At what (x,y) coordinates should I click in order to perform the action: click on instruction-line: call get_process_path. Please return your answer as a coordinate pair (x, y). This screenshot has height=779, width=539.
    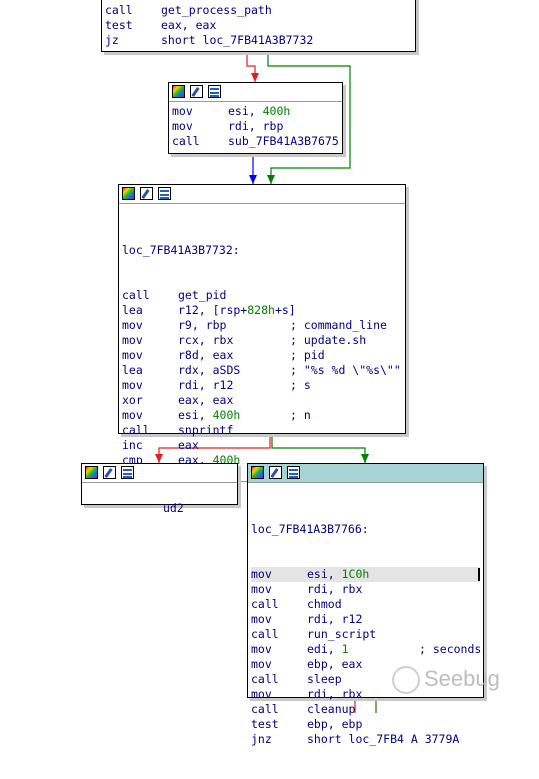
    Looking at the image, I should click on (258, 10).